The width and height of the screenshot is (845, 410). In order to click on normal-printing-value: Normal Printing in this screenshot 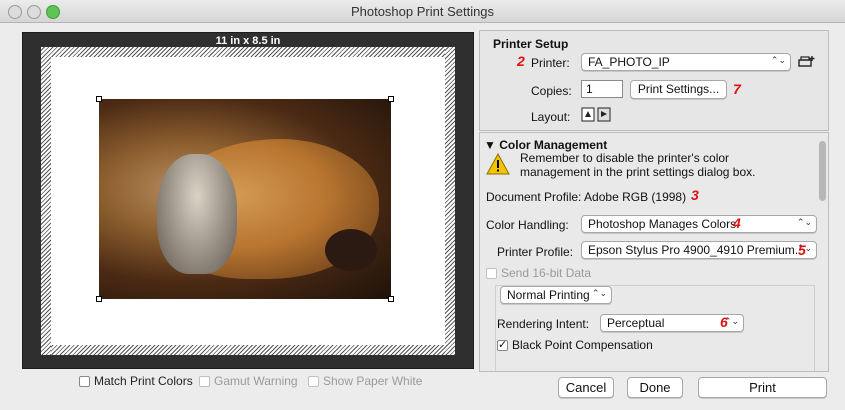, I will do `click(548, 295)`.